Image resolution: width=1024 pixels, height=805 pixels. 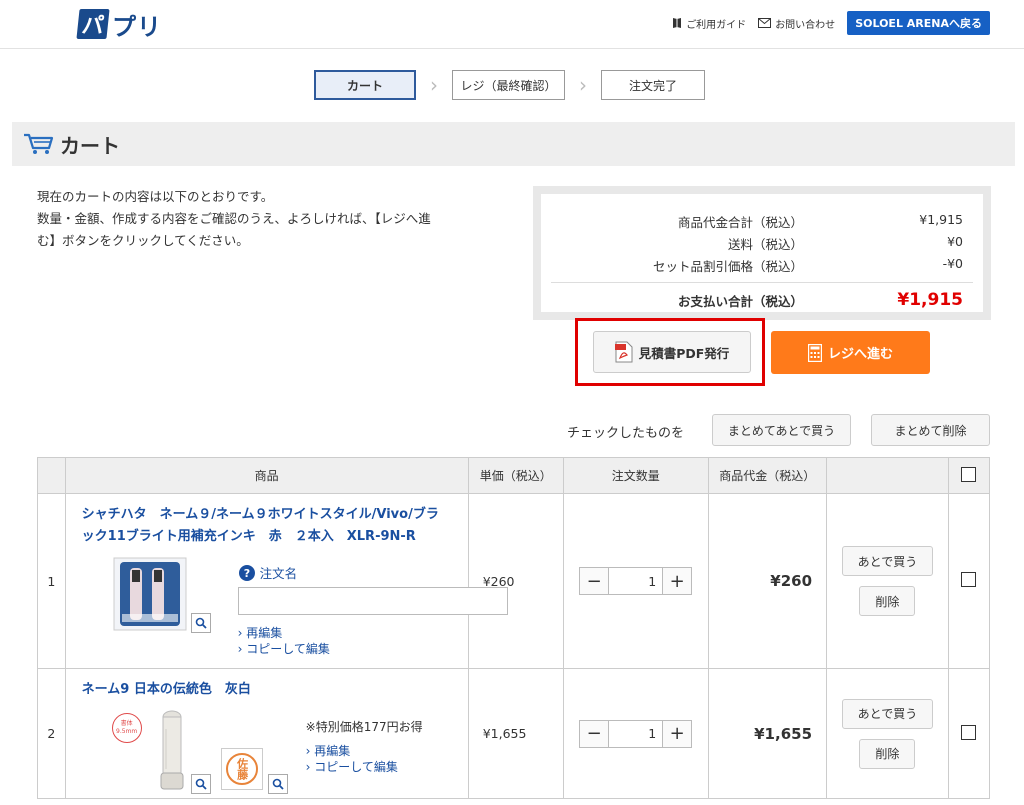 I want to click on order-name-label-text: 注文名, so click(x=278, y=573).